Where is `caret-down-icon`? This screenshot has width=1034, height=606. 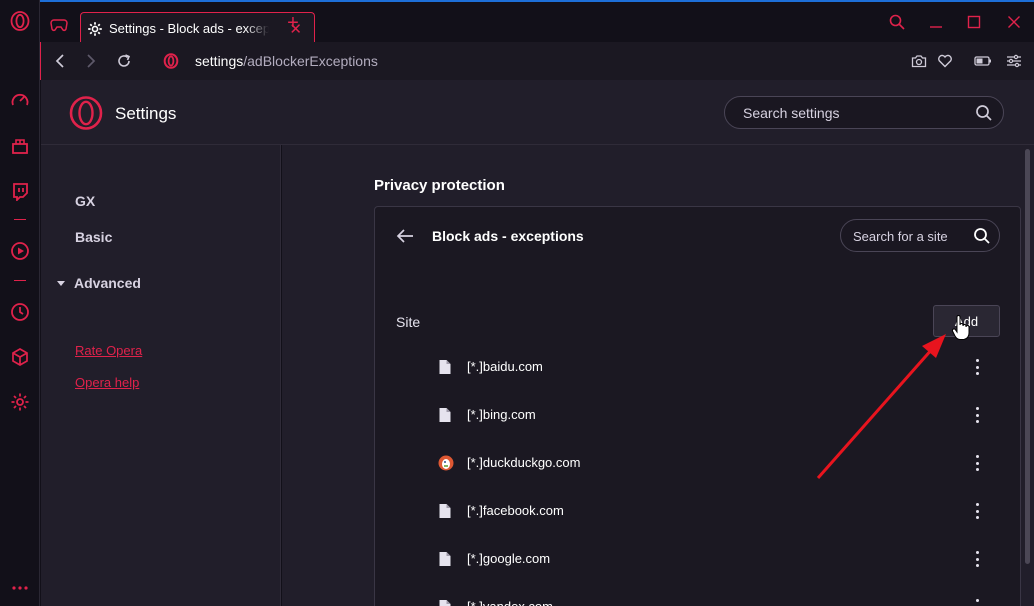
caret-down-icon is located at coordinates (61, 283).